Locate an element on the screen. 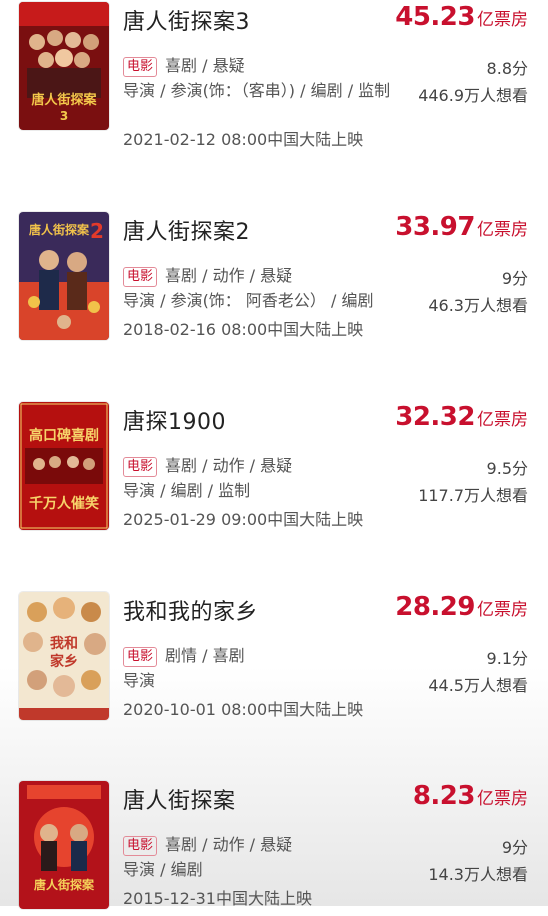 This screenshot has width=548, height=916. movie-title: 唐人街探案 is located at coordinates (179, 799).